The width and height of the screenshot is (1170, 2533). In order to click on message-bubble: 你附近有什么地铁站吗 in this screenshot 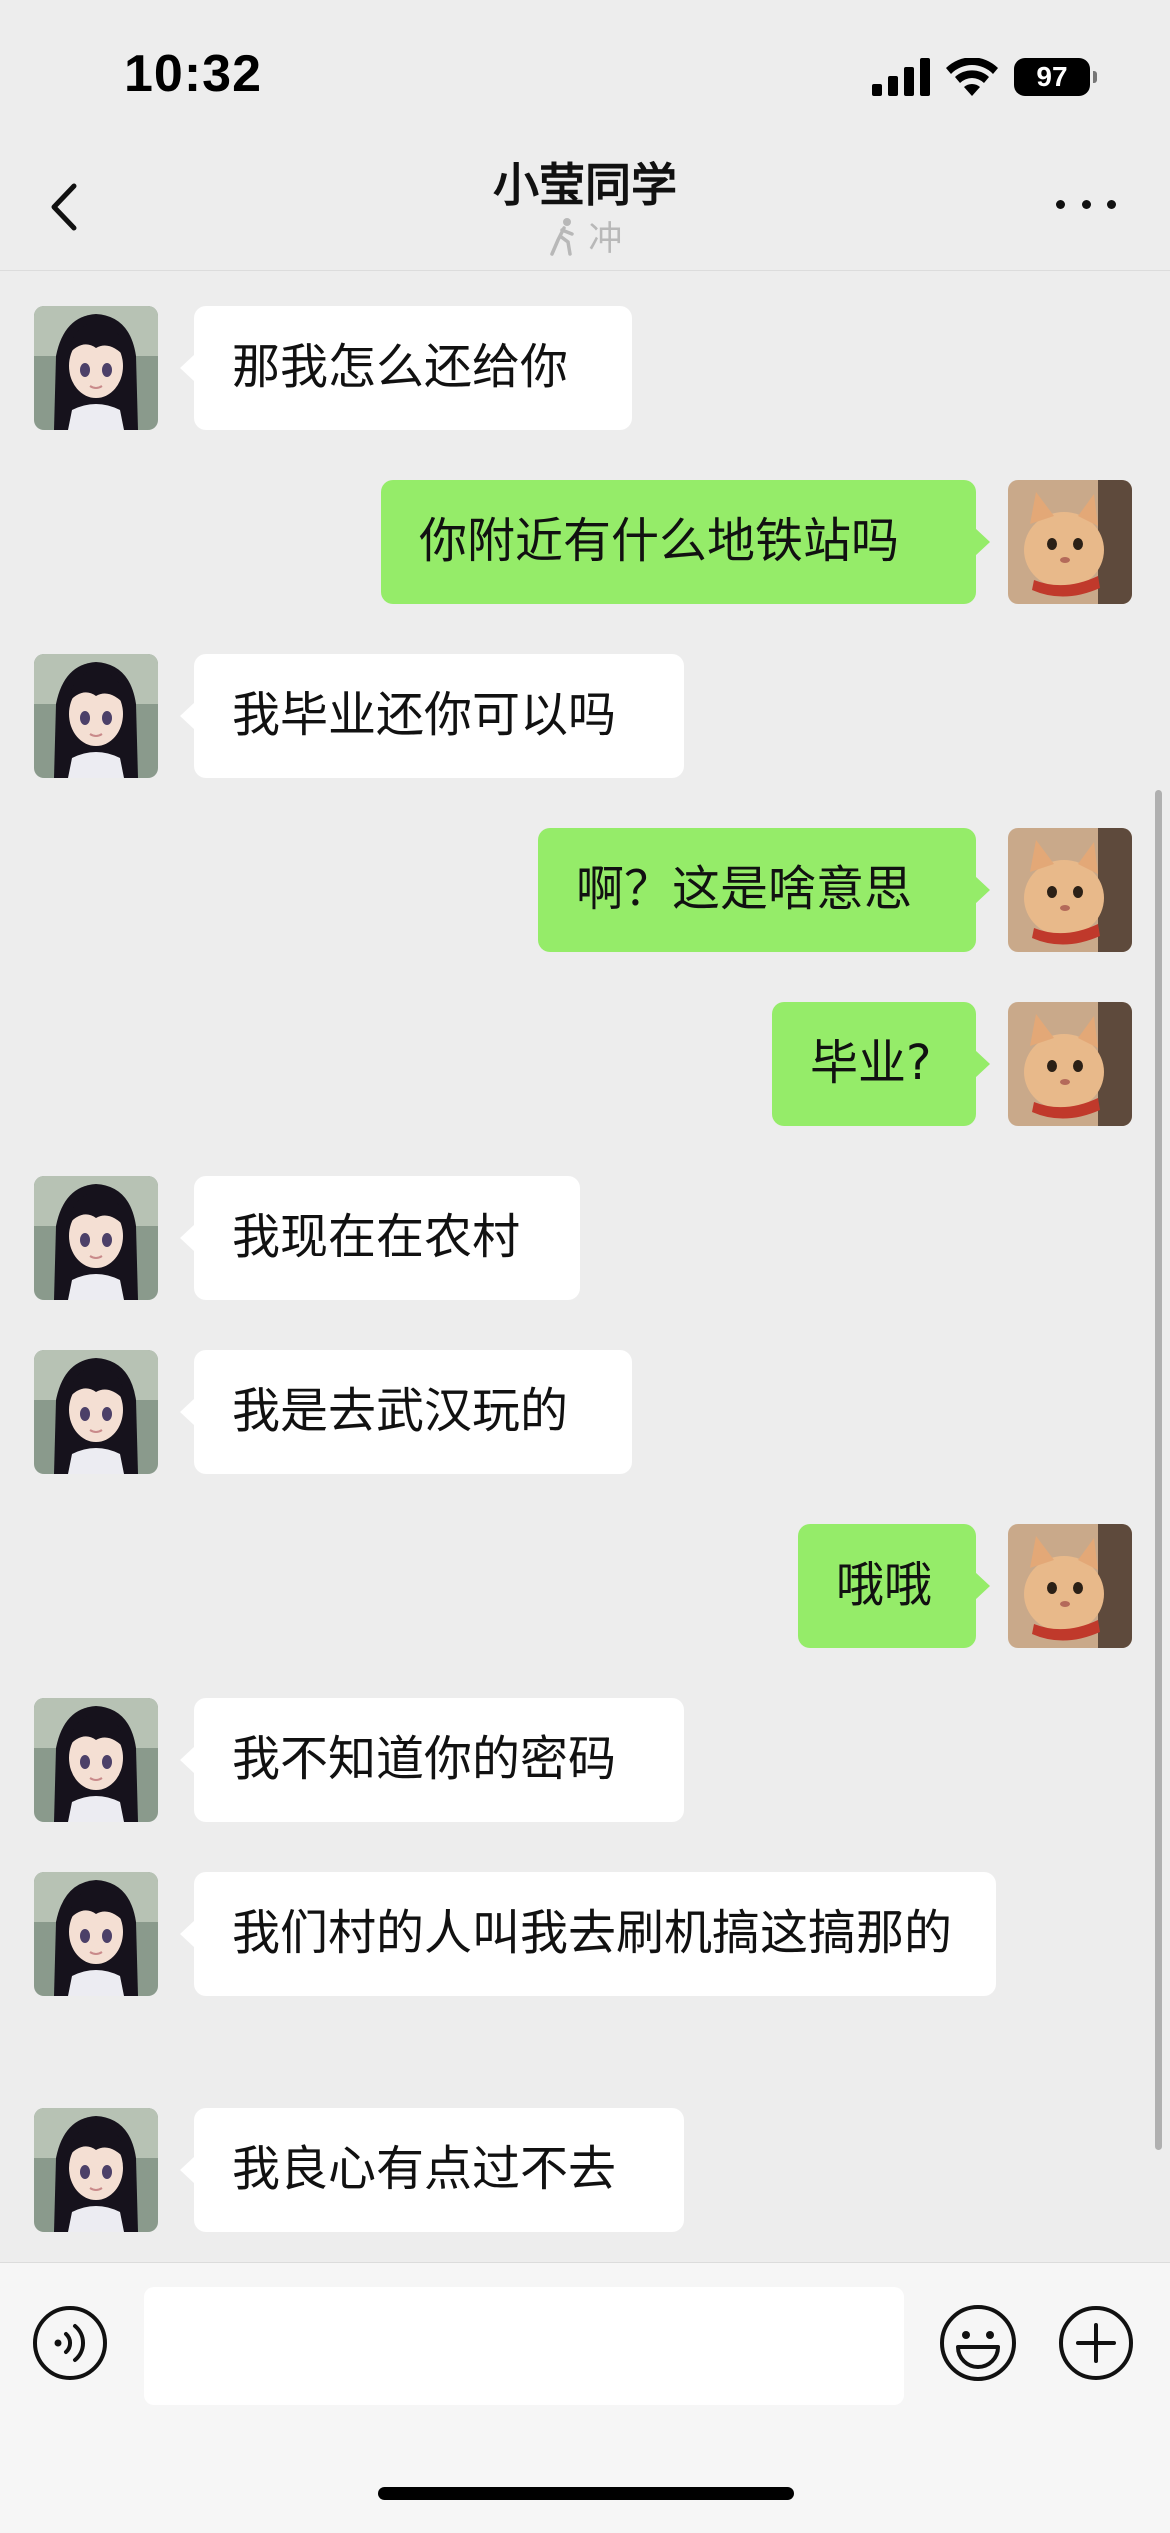, I will do `click(685, 542)`.